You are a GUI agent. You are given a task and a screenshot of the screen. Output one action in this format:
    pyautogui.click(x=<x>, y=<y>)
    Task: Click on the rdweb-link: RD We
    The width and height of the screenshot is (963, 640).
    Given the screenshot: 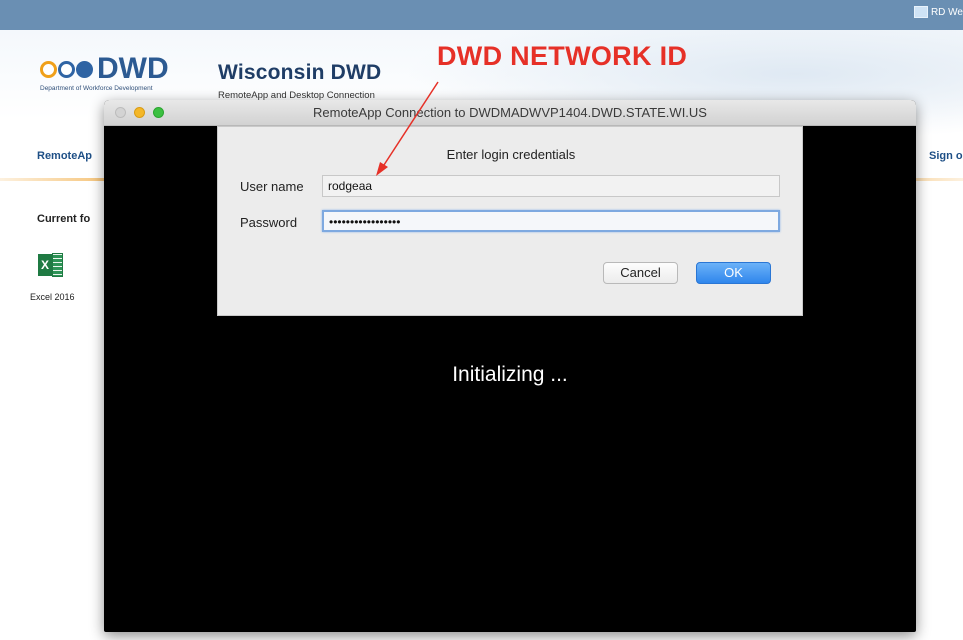 What is the action you would take?
    pyautogui.click(x=938, y=12)
    